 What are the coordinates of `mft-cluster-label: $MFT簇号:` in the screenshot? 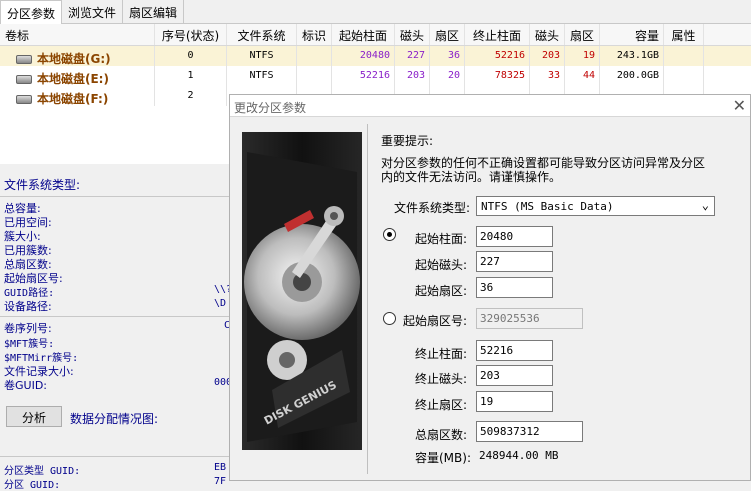 It's located at (29, 344).